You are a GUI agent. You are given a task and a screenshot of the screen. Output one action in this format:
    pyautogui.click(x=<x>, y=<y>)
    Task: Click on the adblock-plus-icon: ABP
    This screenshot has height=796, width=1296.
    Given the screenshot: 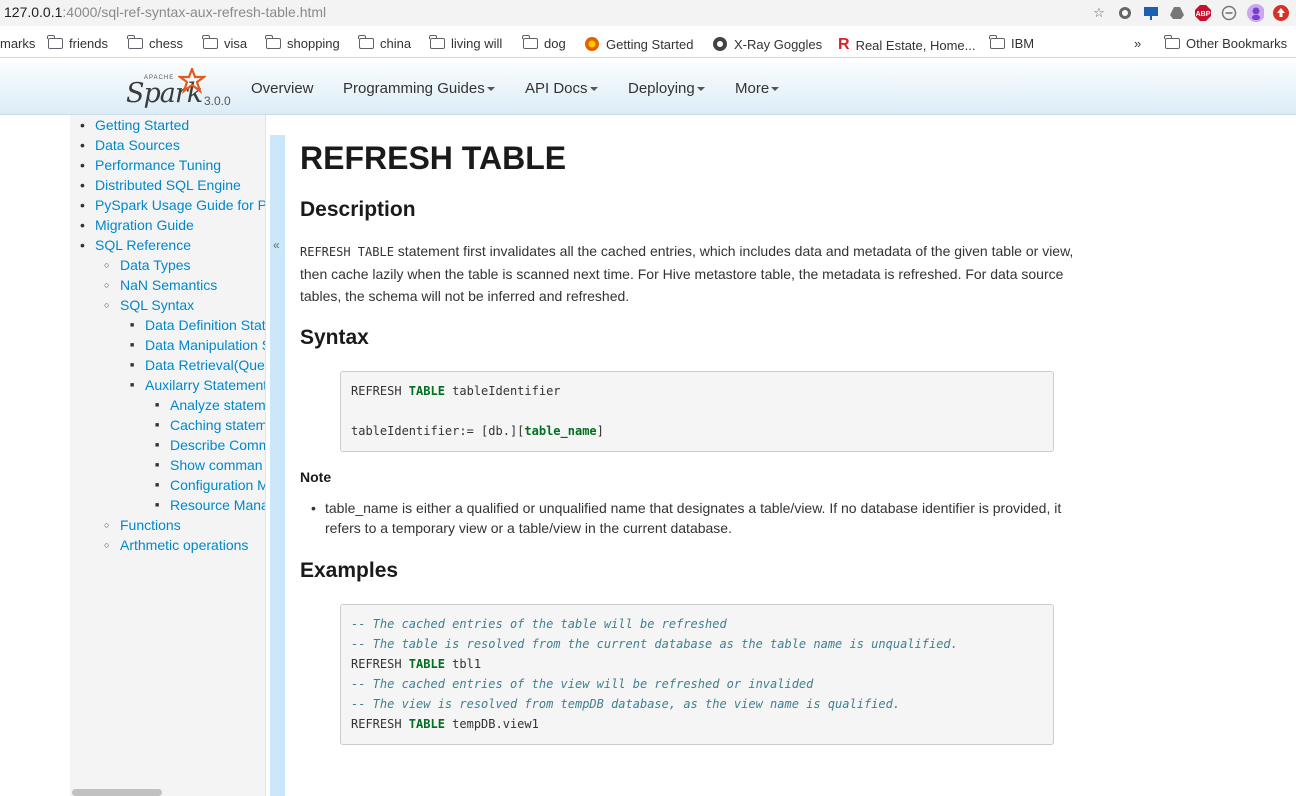 What is the action you would take?
    pyautogui.click(x=1203, y=13)
    